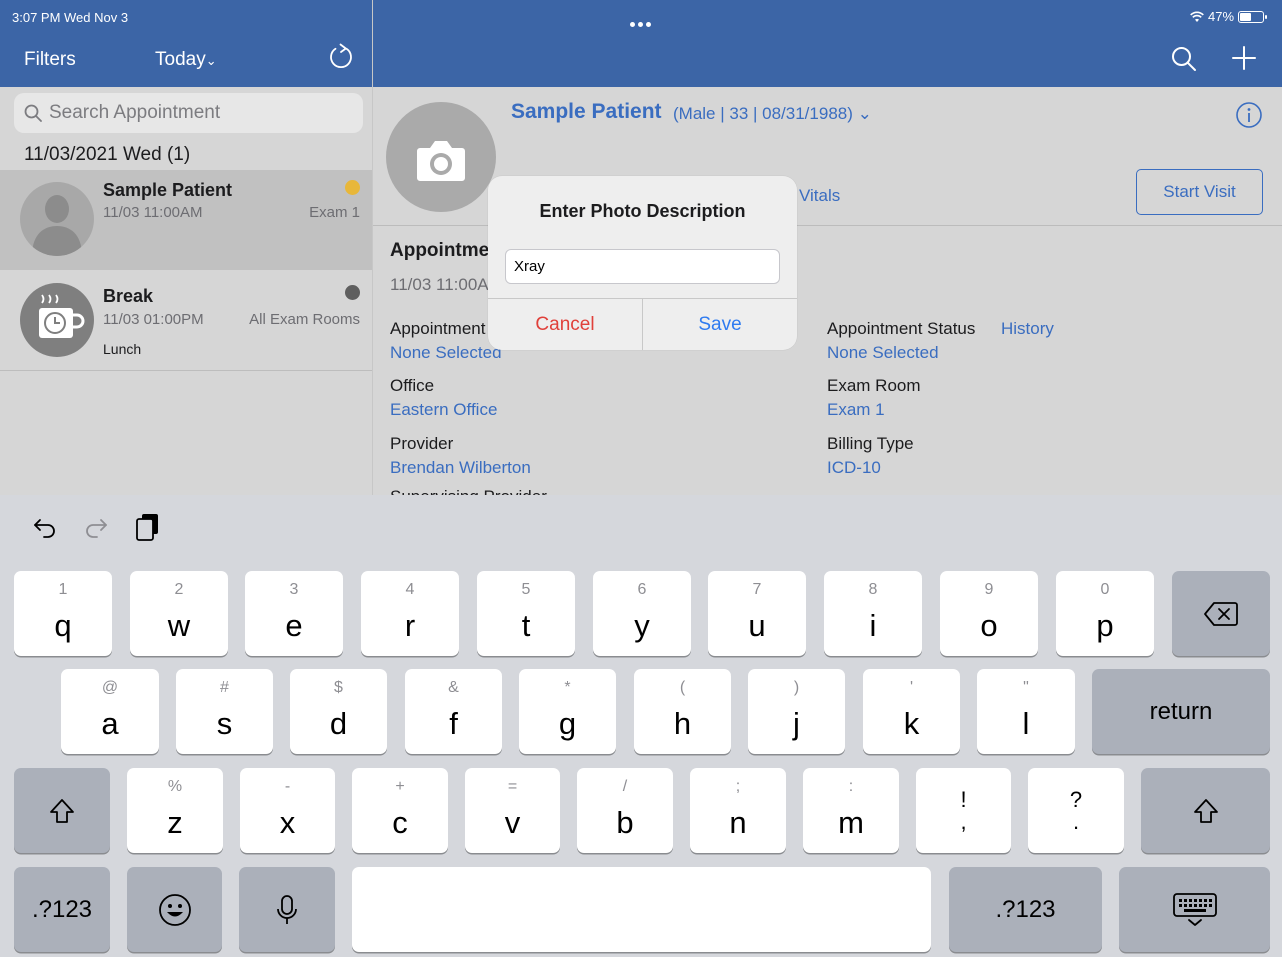 This screenshot has height=957, width=1282. I want to click on key-char: q, so click(63, 625).